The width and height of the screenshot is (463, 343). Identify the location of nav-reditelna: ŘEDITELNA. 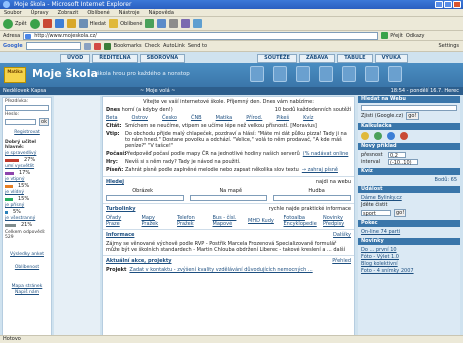
(115, 58).